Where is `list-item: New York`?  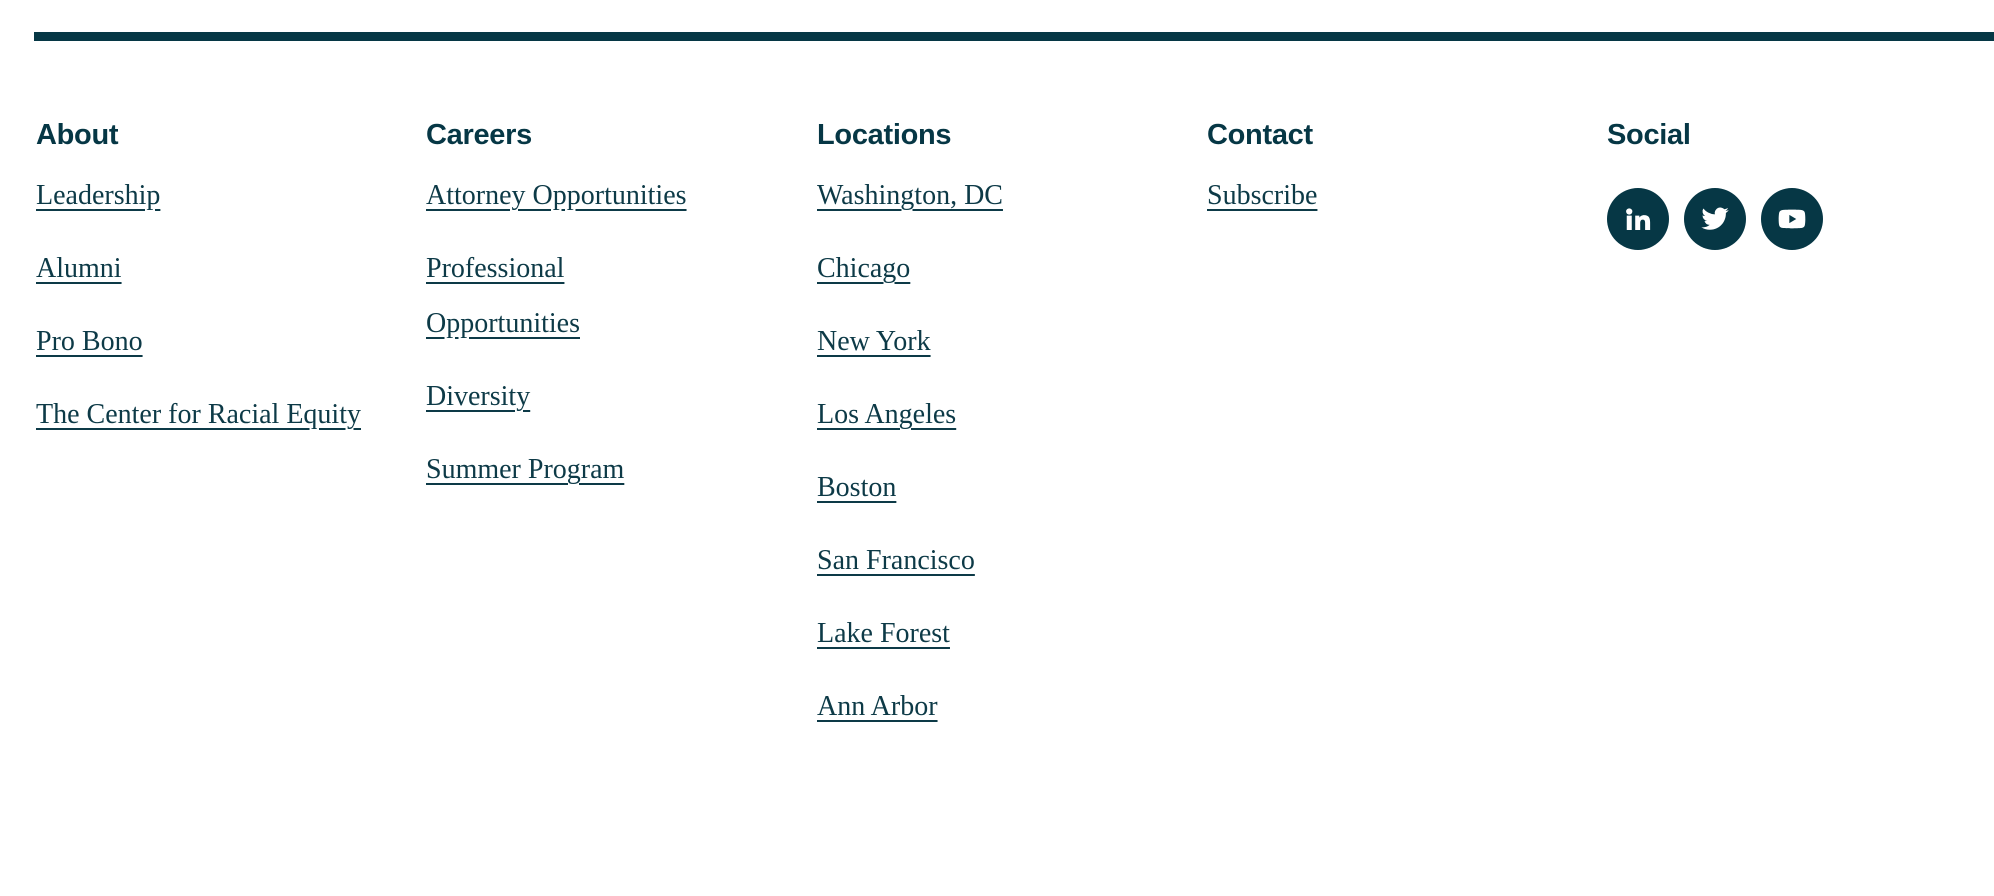
list-item: New York is located at coordinates (982, 341).